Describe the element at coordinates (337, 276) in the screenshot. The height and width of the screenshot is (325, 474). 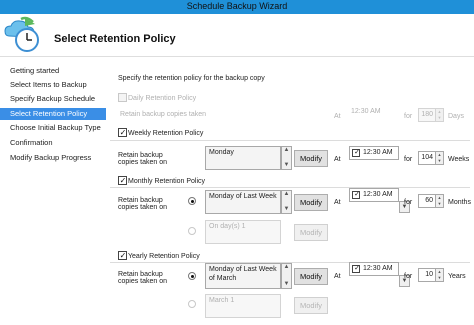
I see `yearly-at-label: At` at that location.